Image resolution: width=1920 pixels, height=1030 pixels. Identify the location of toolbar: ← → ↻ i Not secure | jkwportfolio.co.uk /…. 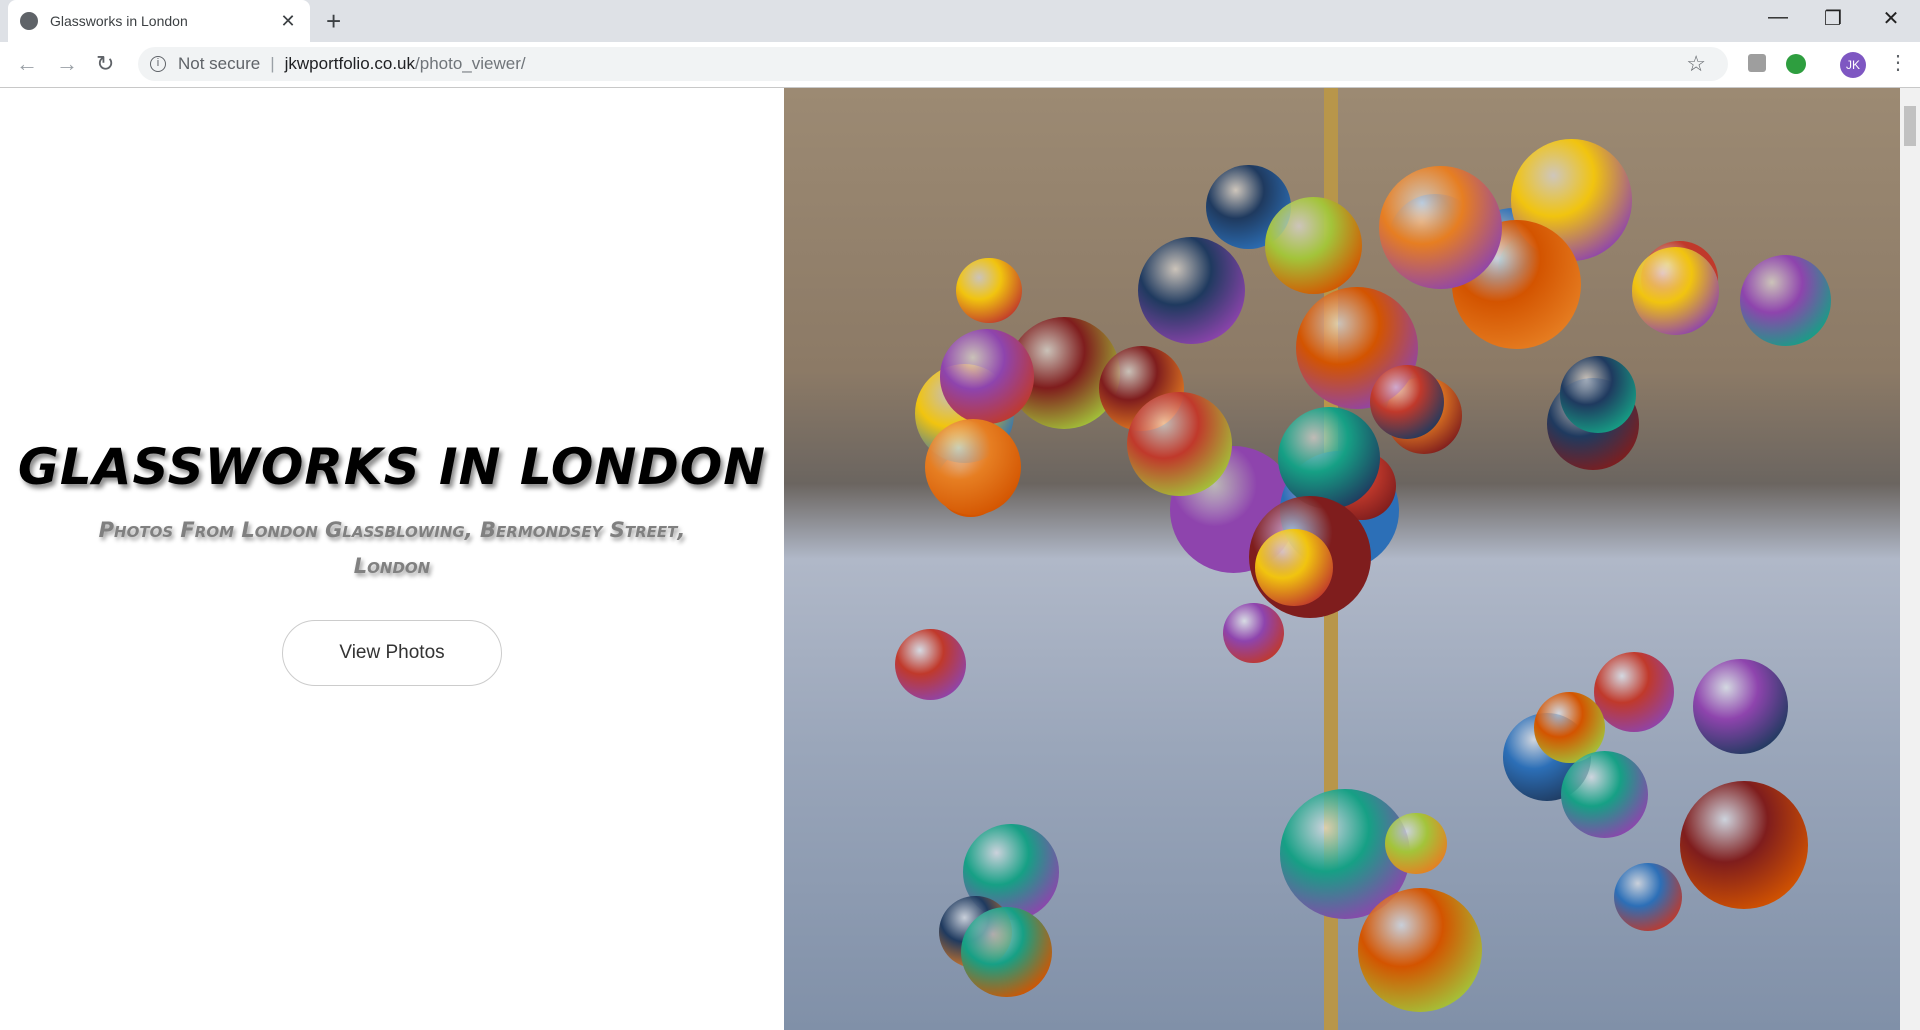
(960, 65).